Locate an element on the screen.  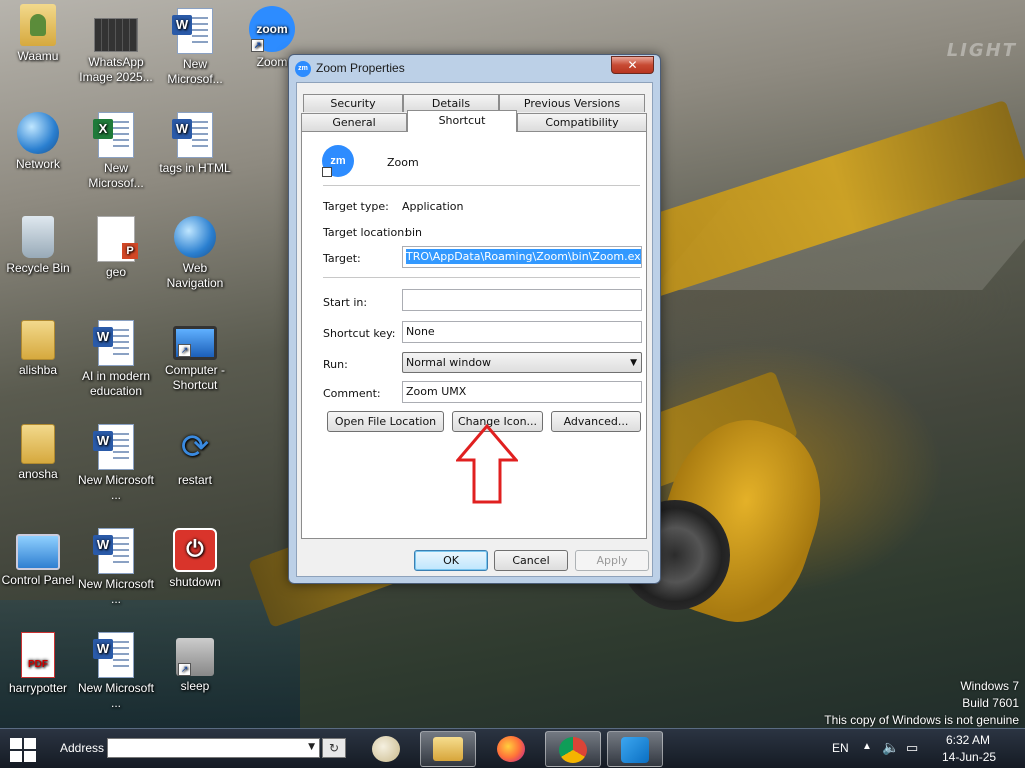
desktop-icon-network: Network is located at coordinates (38, 142).